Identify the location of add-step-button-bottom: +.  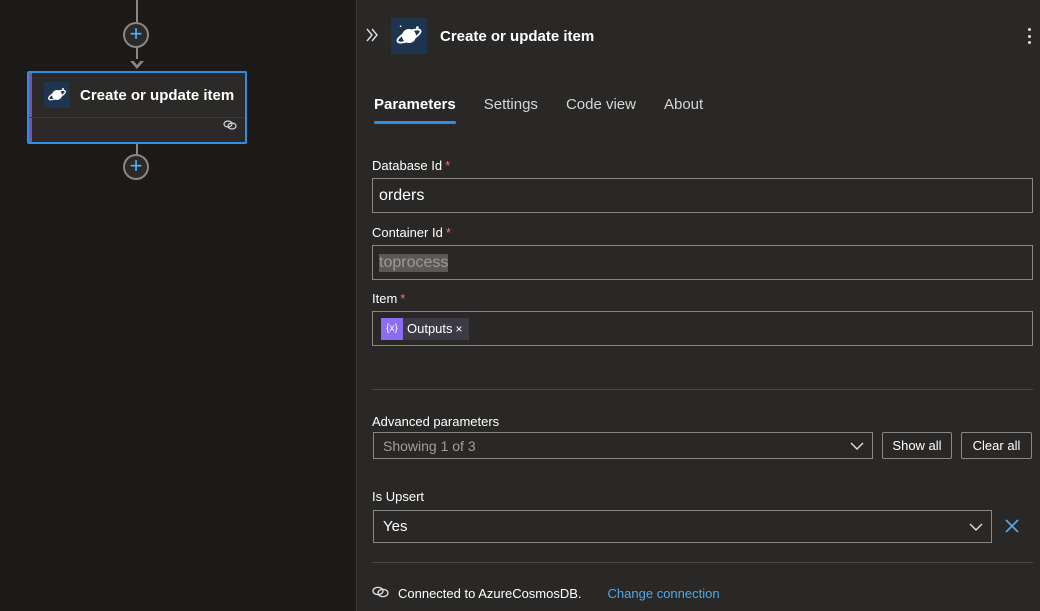
(136, 167).